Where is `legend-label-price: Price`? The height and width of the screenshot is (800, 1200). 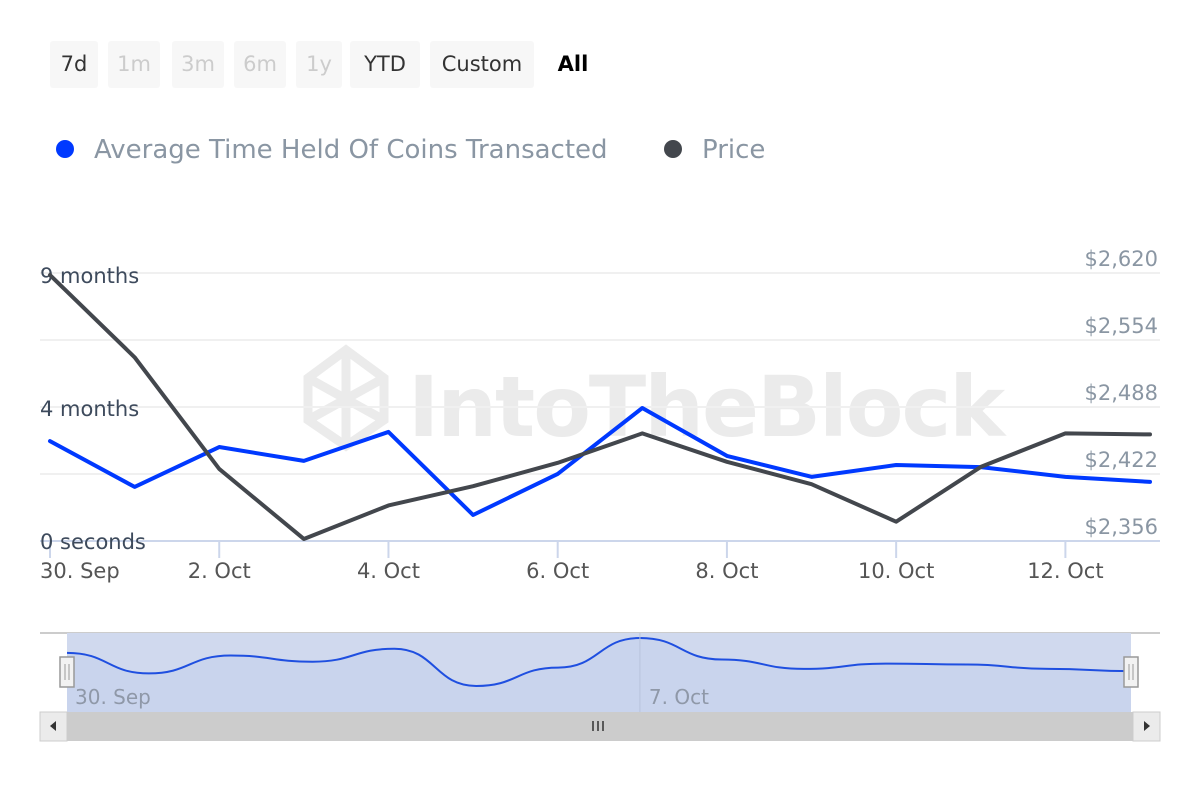 legend-label-price: Price is located at coordinates (734, 150).